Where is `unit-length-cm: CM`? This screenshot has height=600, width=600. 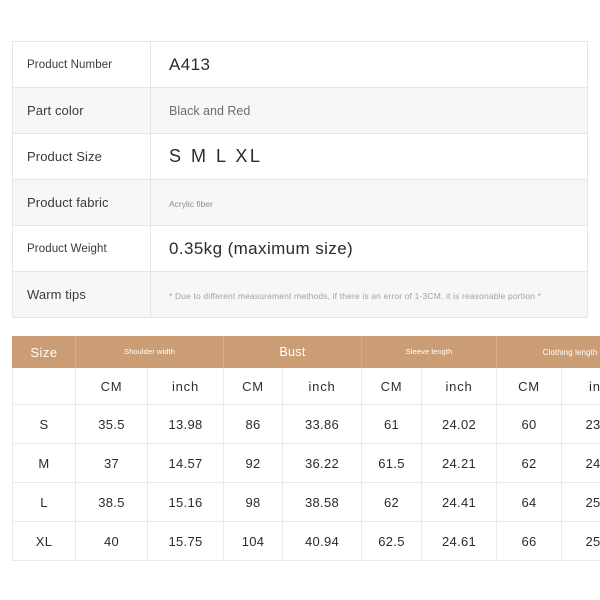
unit-length-cm: CM is located at coordinates (529, 386).